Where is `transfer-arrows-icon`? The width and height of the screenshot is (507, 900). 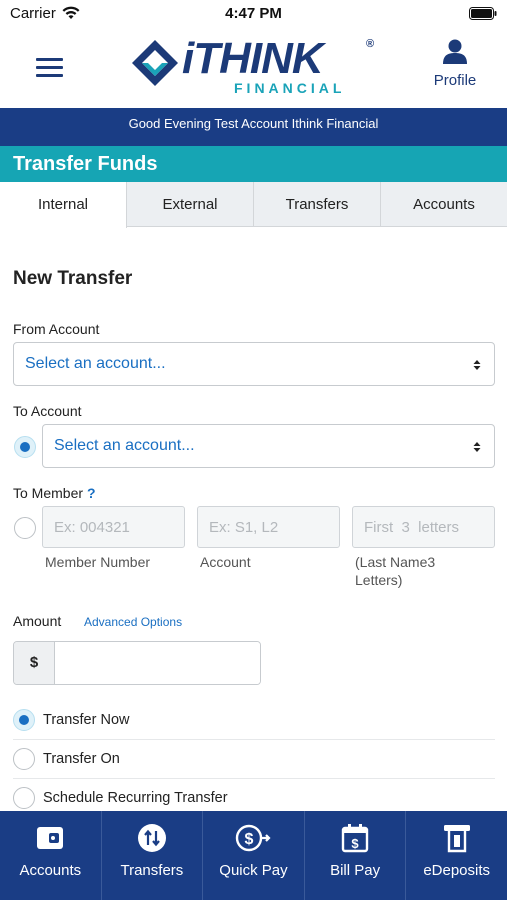
transfer-arrows-icon is located at coordinates (151, 838).